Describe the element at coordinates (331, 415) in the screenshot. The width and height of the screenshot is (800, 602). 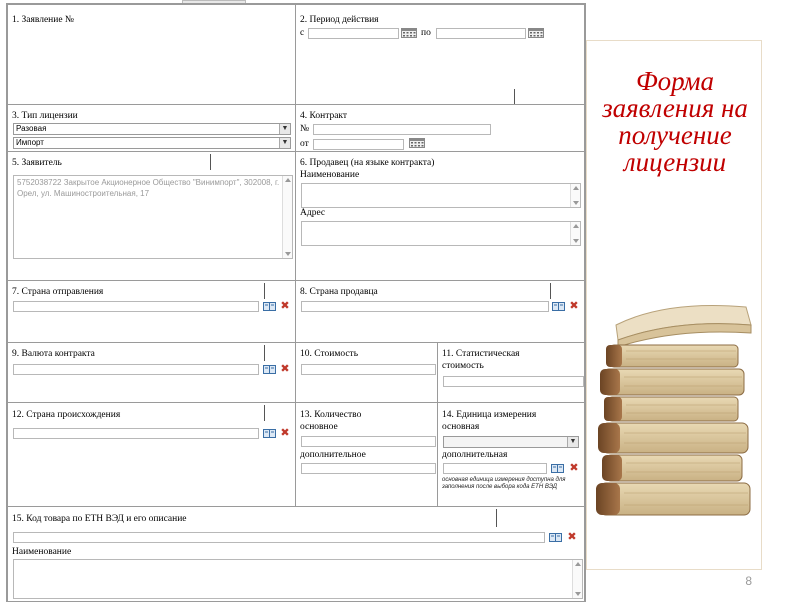
I see `quantity-label: 13. Количество` at that location.